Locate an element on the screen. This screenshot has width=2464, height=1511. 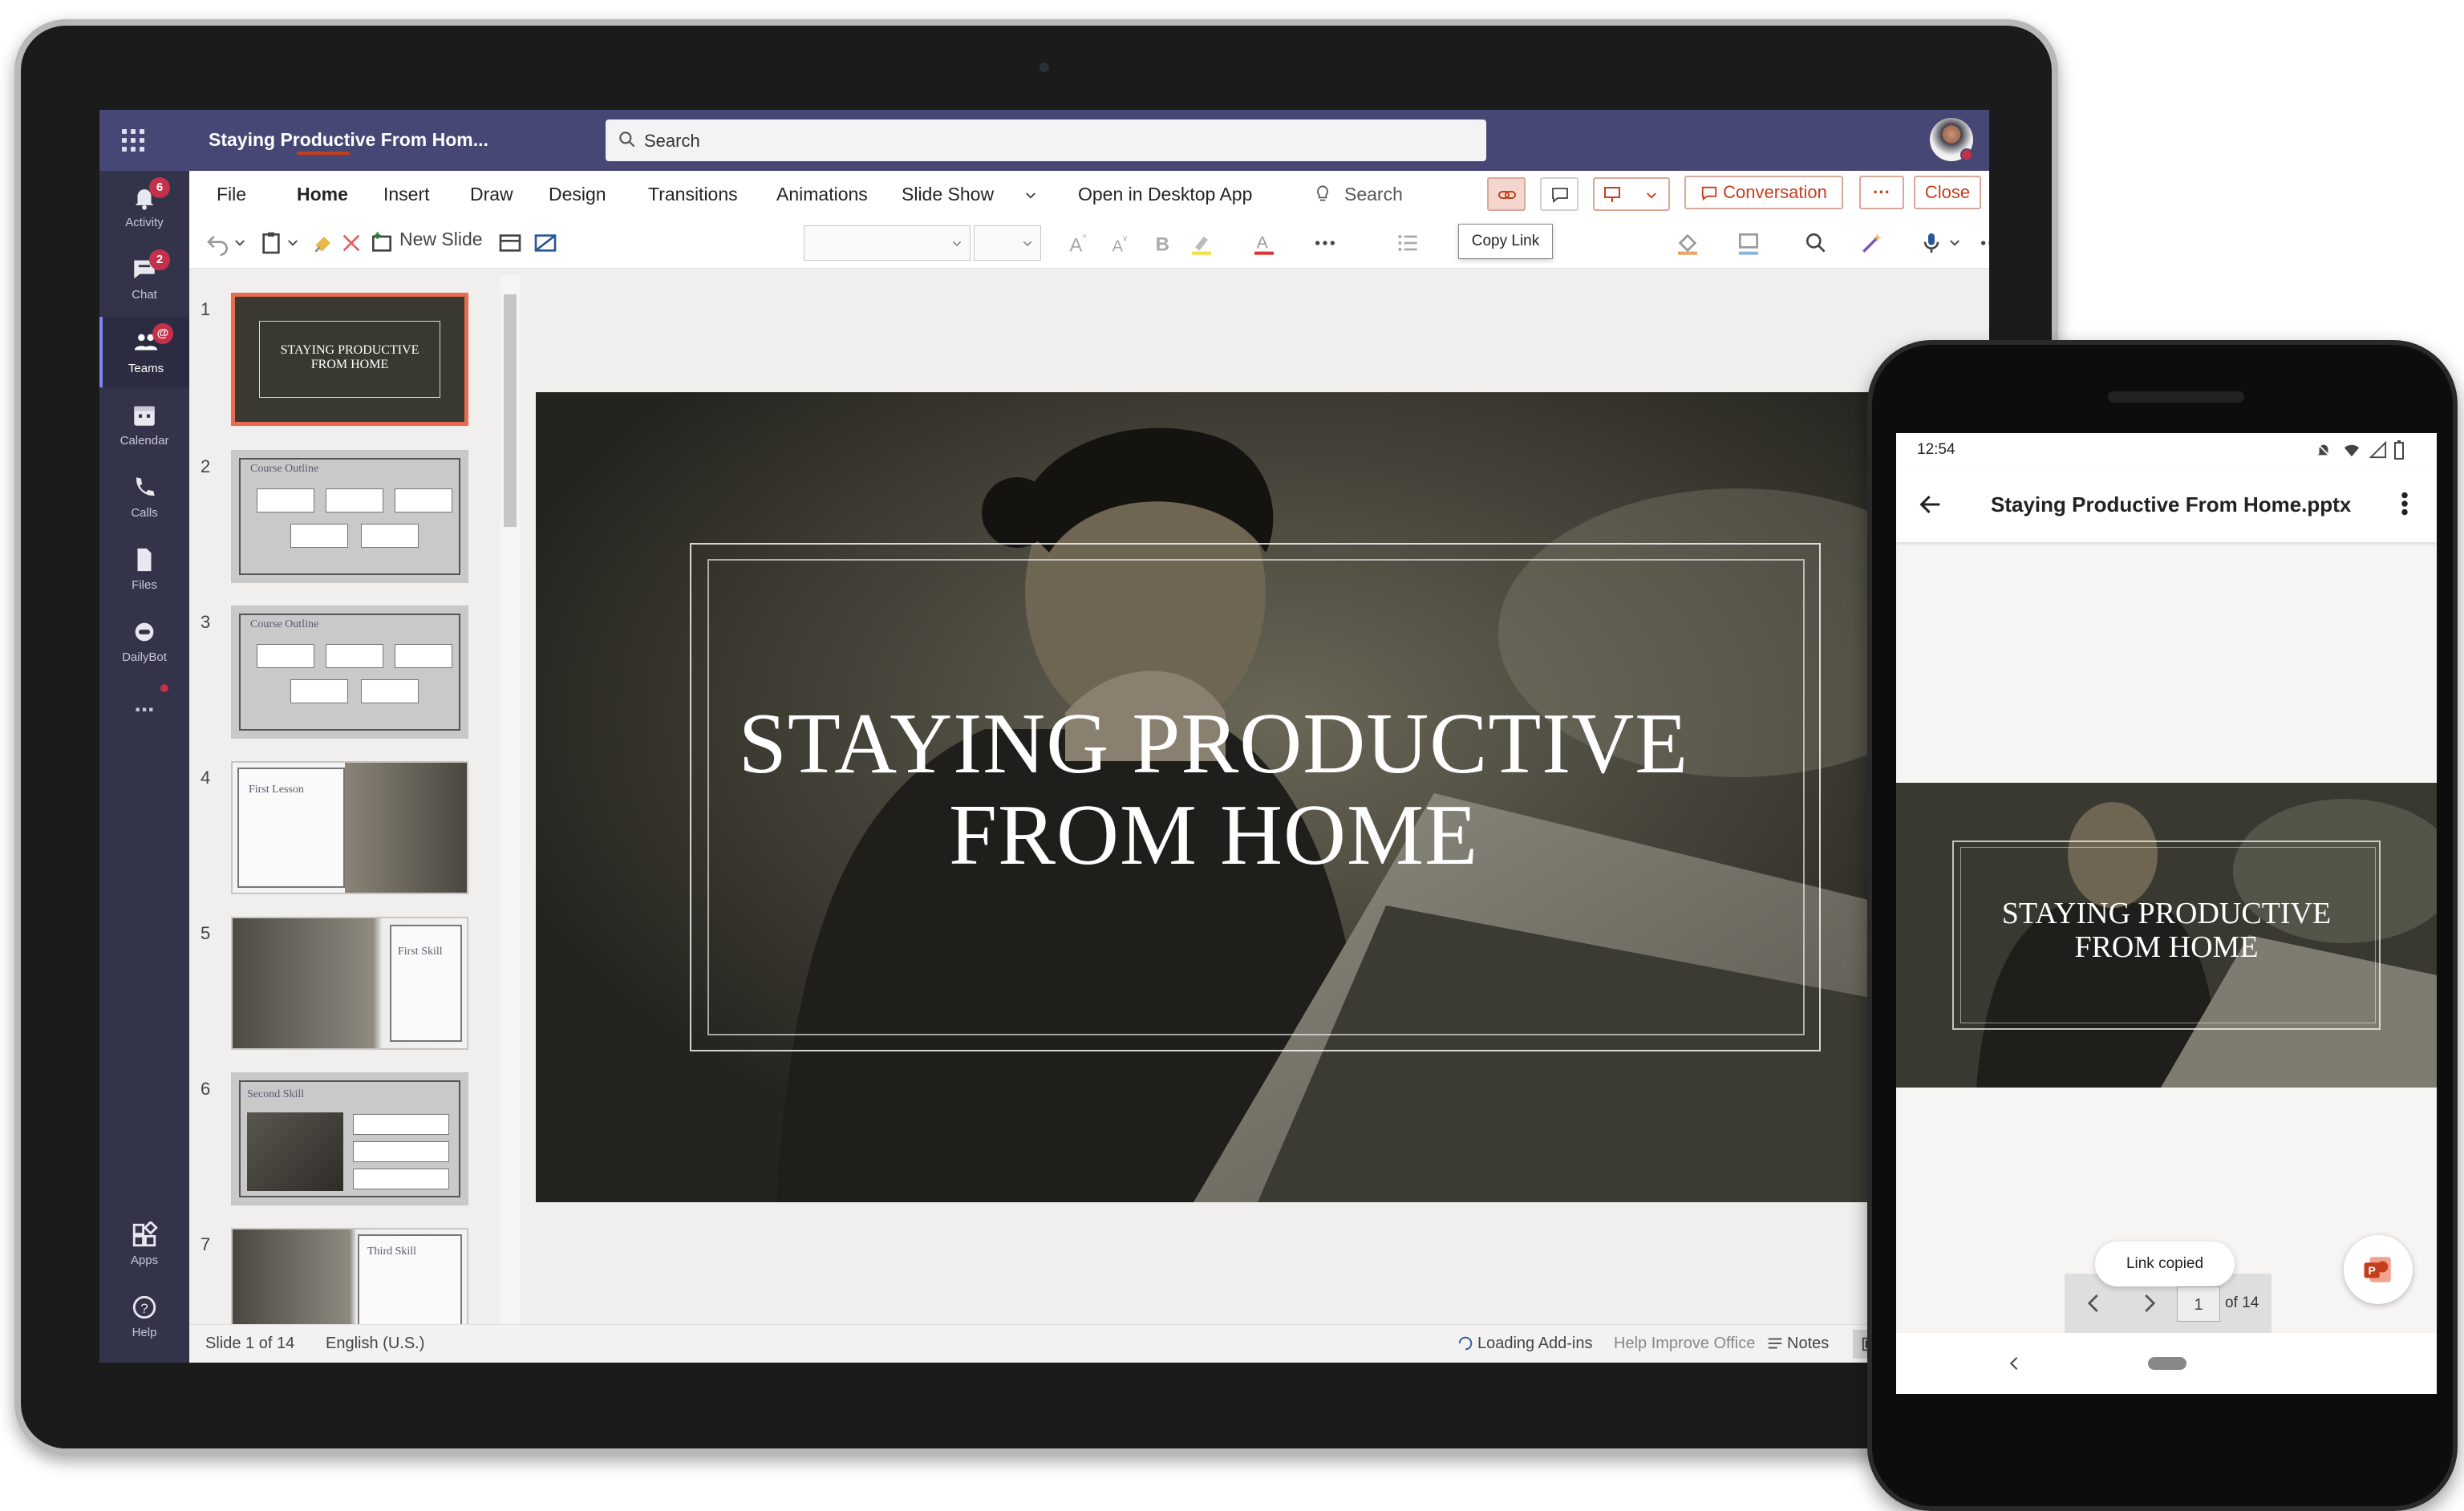
previous-page-icon is located at coordinates (2094, 1303).